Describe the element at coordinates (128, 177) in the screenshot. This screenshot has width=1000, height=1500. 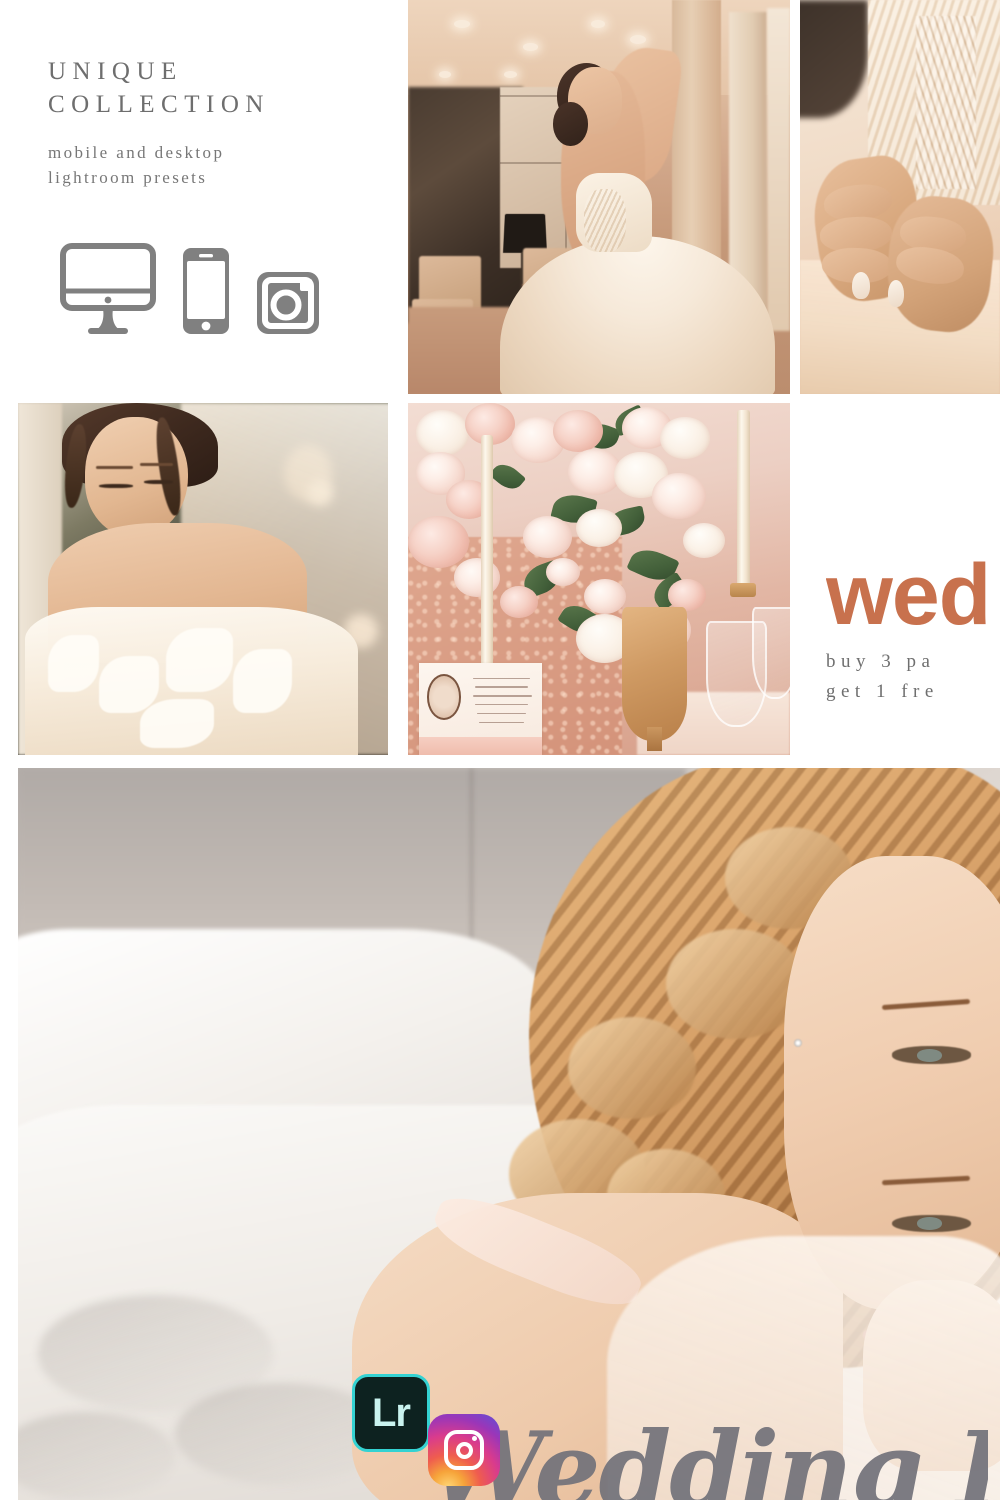
I see `subtitle-line-2: lightroom presets` at that location.